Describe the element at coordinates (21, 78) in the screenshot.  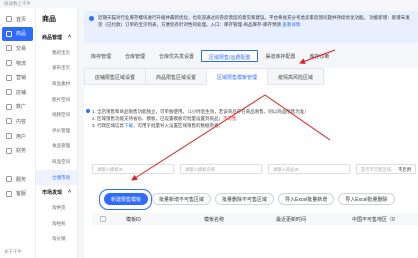
I see `nav-label: 营销` at that location.